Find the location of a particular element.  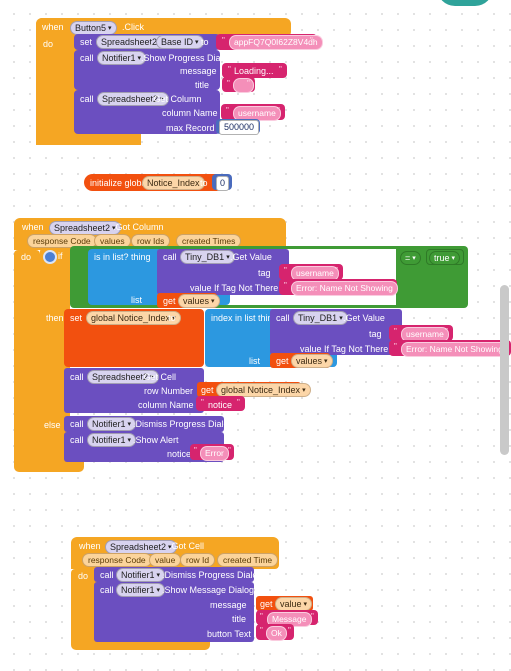

variable-dropdown-values-2: values ▾ is located at coordinates (312, 361).